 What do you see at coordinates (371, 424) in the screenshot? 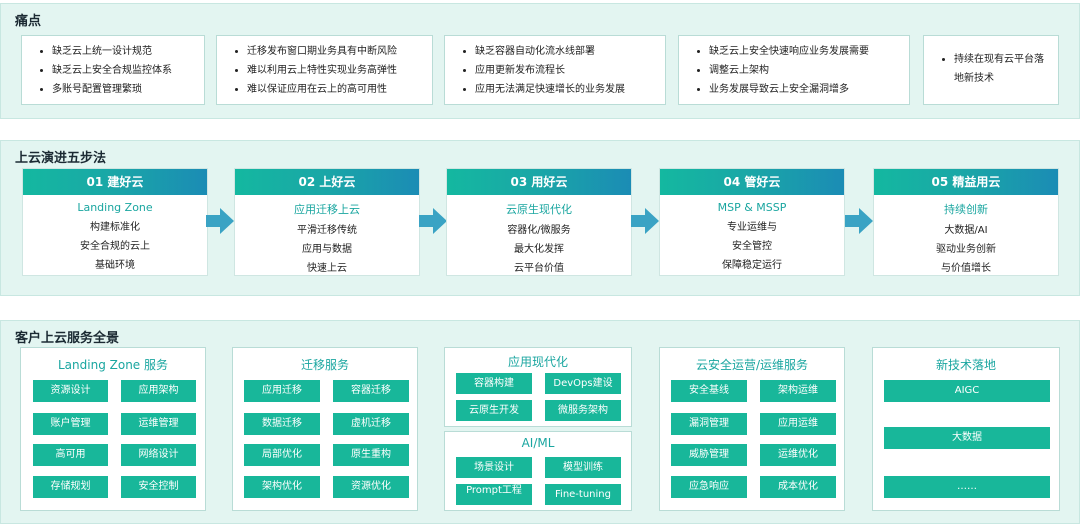
I see `service-tag: 虚机迁移` at bounding box center [371, 424].